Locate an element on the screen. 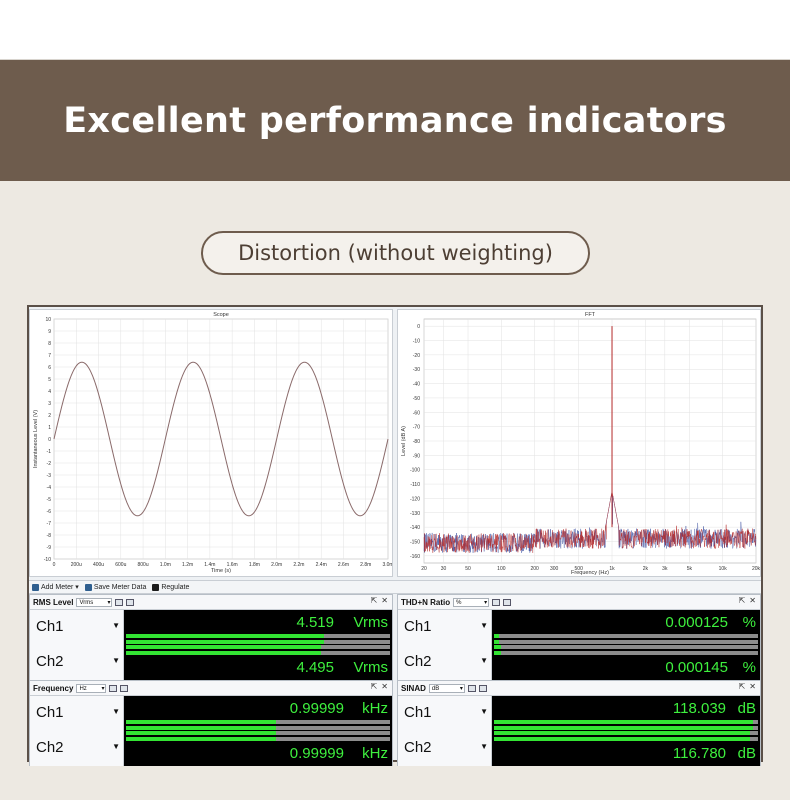 This screenshot has height=800, width=790. x-tick-label: 3.0m is located at coordinates (387, 565).